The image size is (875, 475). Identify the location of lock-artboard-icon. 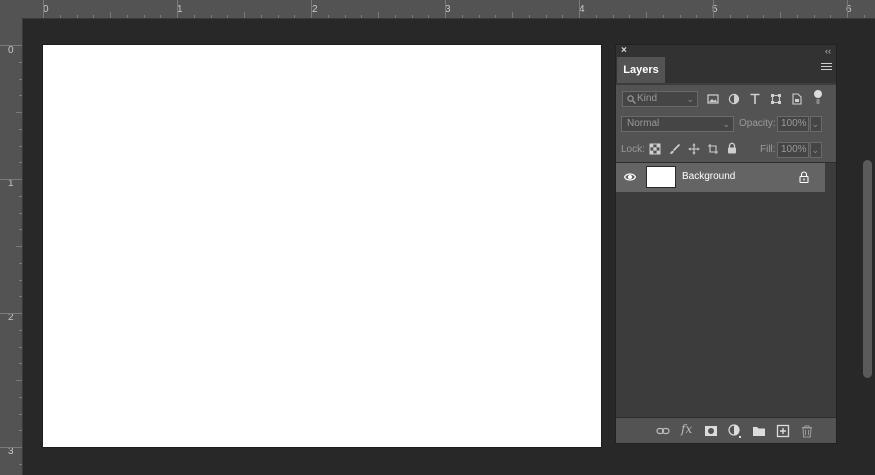
(713, 149).